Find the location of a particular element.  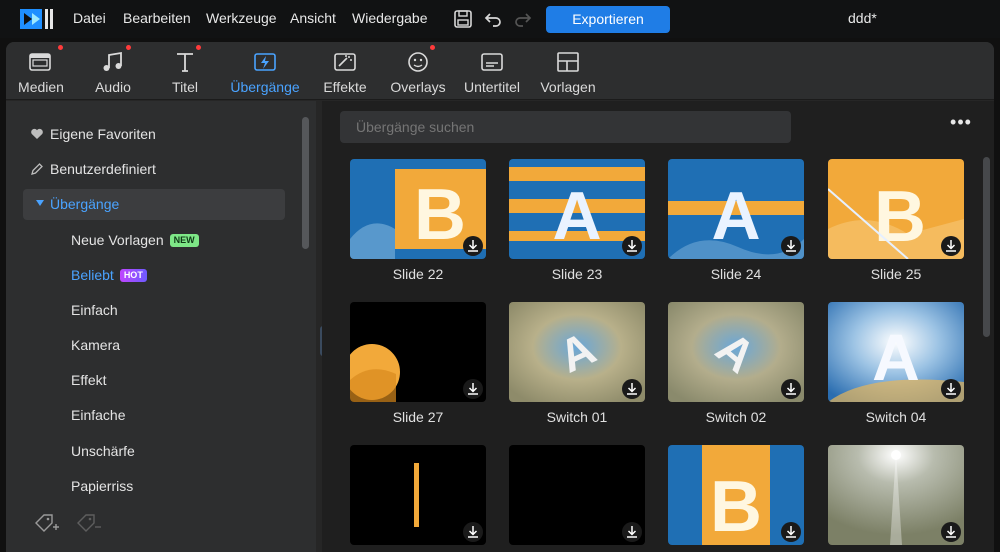

app-logo-icon is located at coordinates (36, 19).